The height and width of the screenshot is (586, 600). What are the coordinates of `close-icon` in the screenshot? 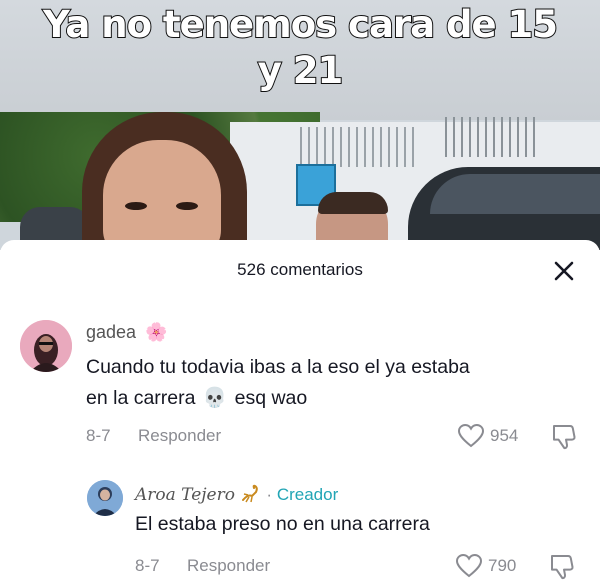 It's located at (564, 271).